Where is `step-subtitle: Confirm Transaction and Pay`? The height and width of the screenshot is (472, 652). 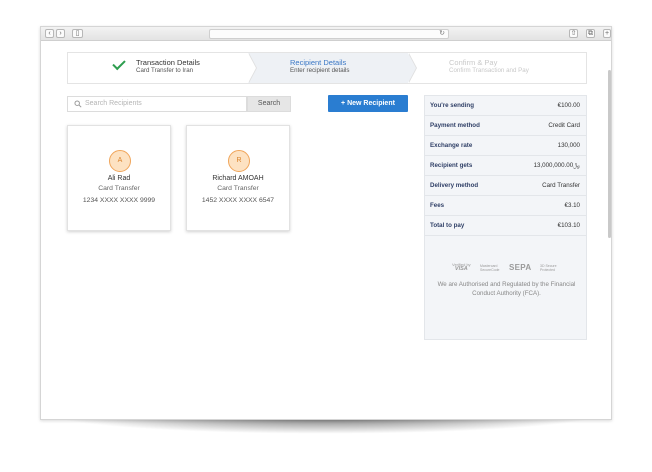 step-subtitle: Confirm Transaction and Pay is located at coordinates (489, 70).